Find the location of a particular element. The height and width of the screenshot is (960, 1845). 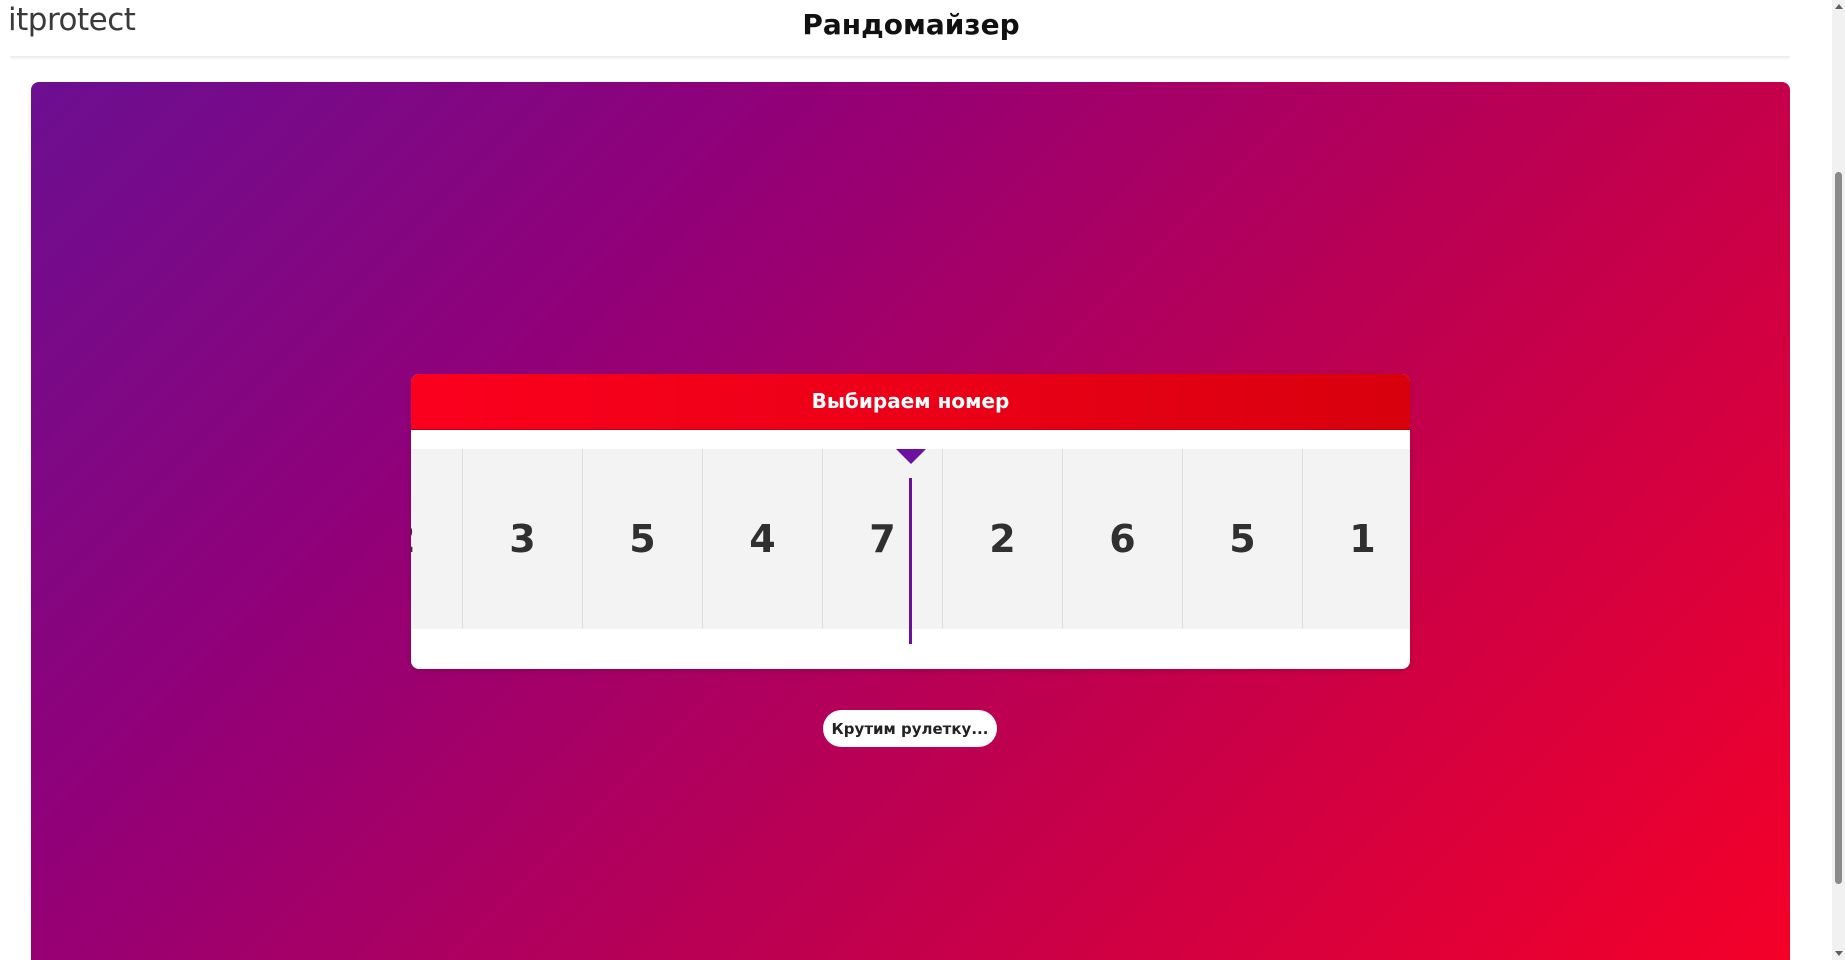

header: itprotect Рандомайзер is located at coordinates (916, 28).